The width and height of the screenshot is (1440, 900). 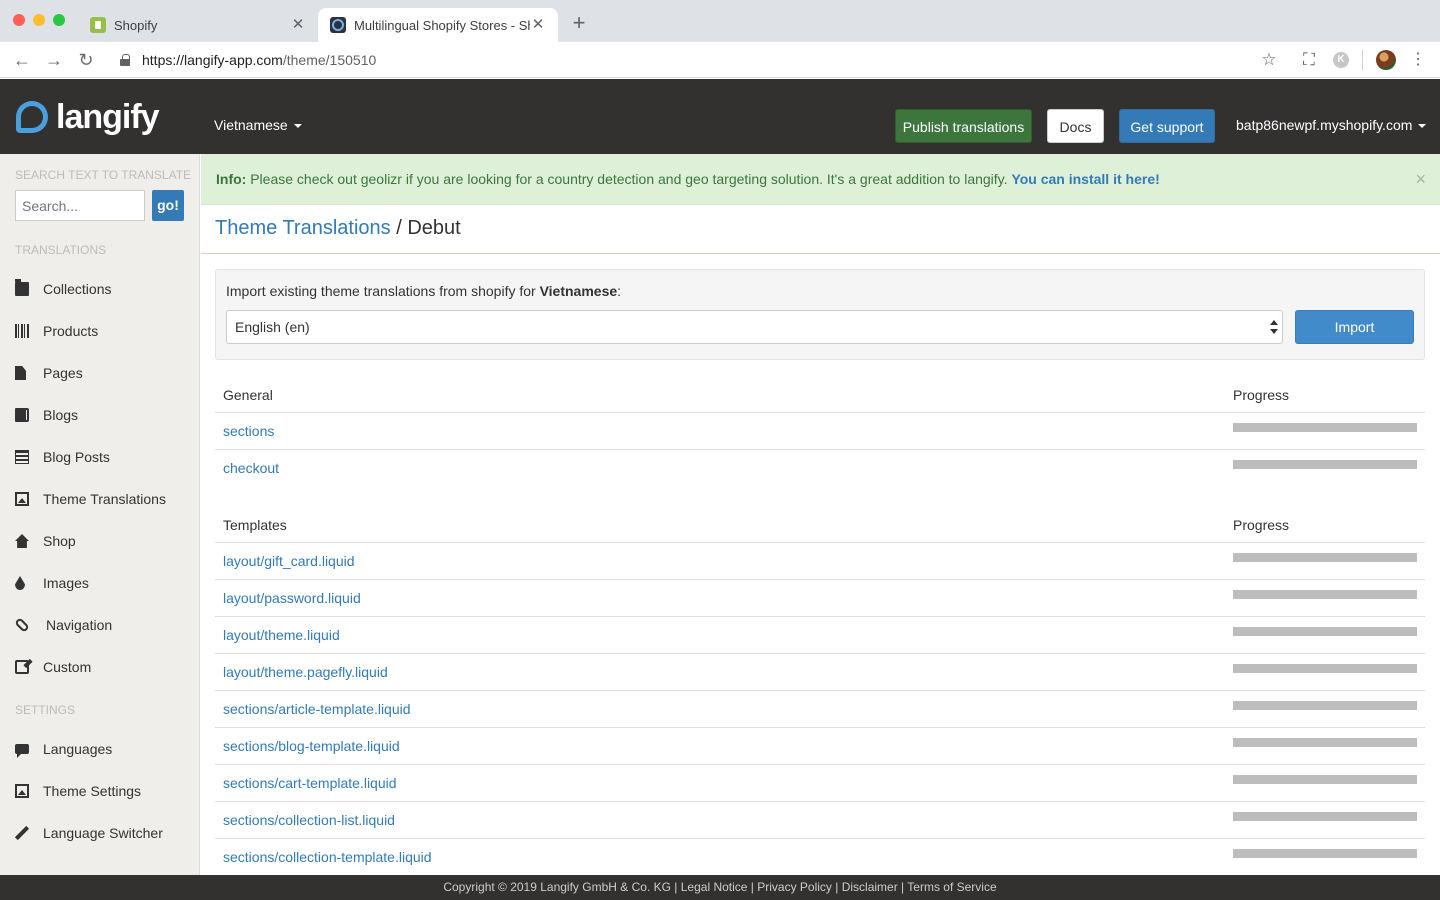 What do you see at coordinates (22, 541) in the screenshot?
I see `home-icon` at bounding box center [22, 541].